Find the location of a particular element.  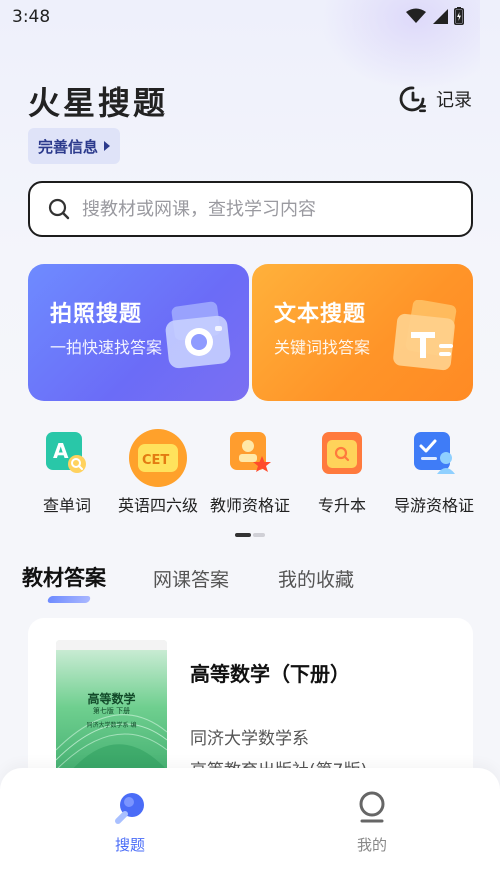

status-bar: 3:48 is located at coordinates (250, 17).